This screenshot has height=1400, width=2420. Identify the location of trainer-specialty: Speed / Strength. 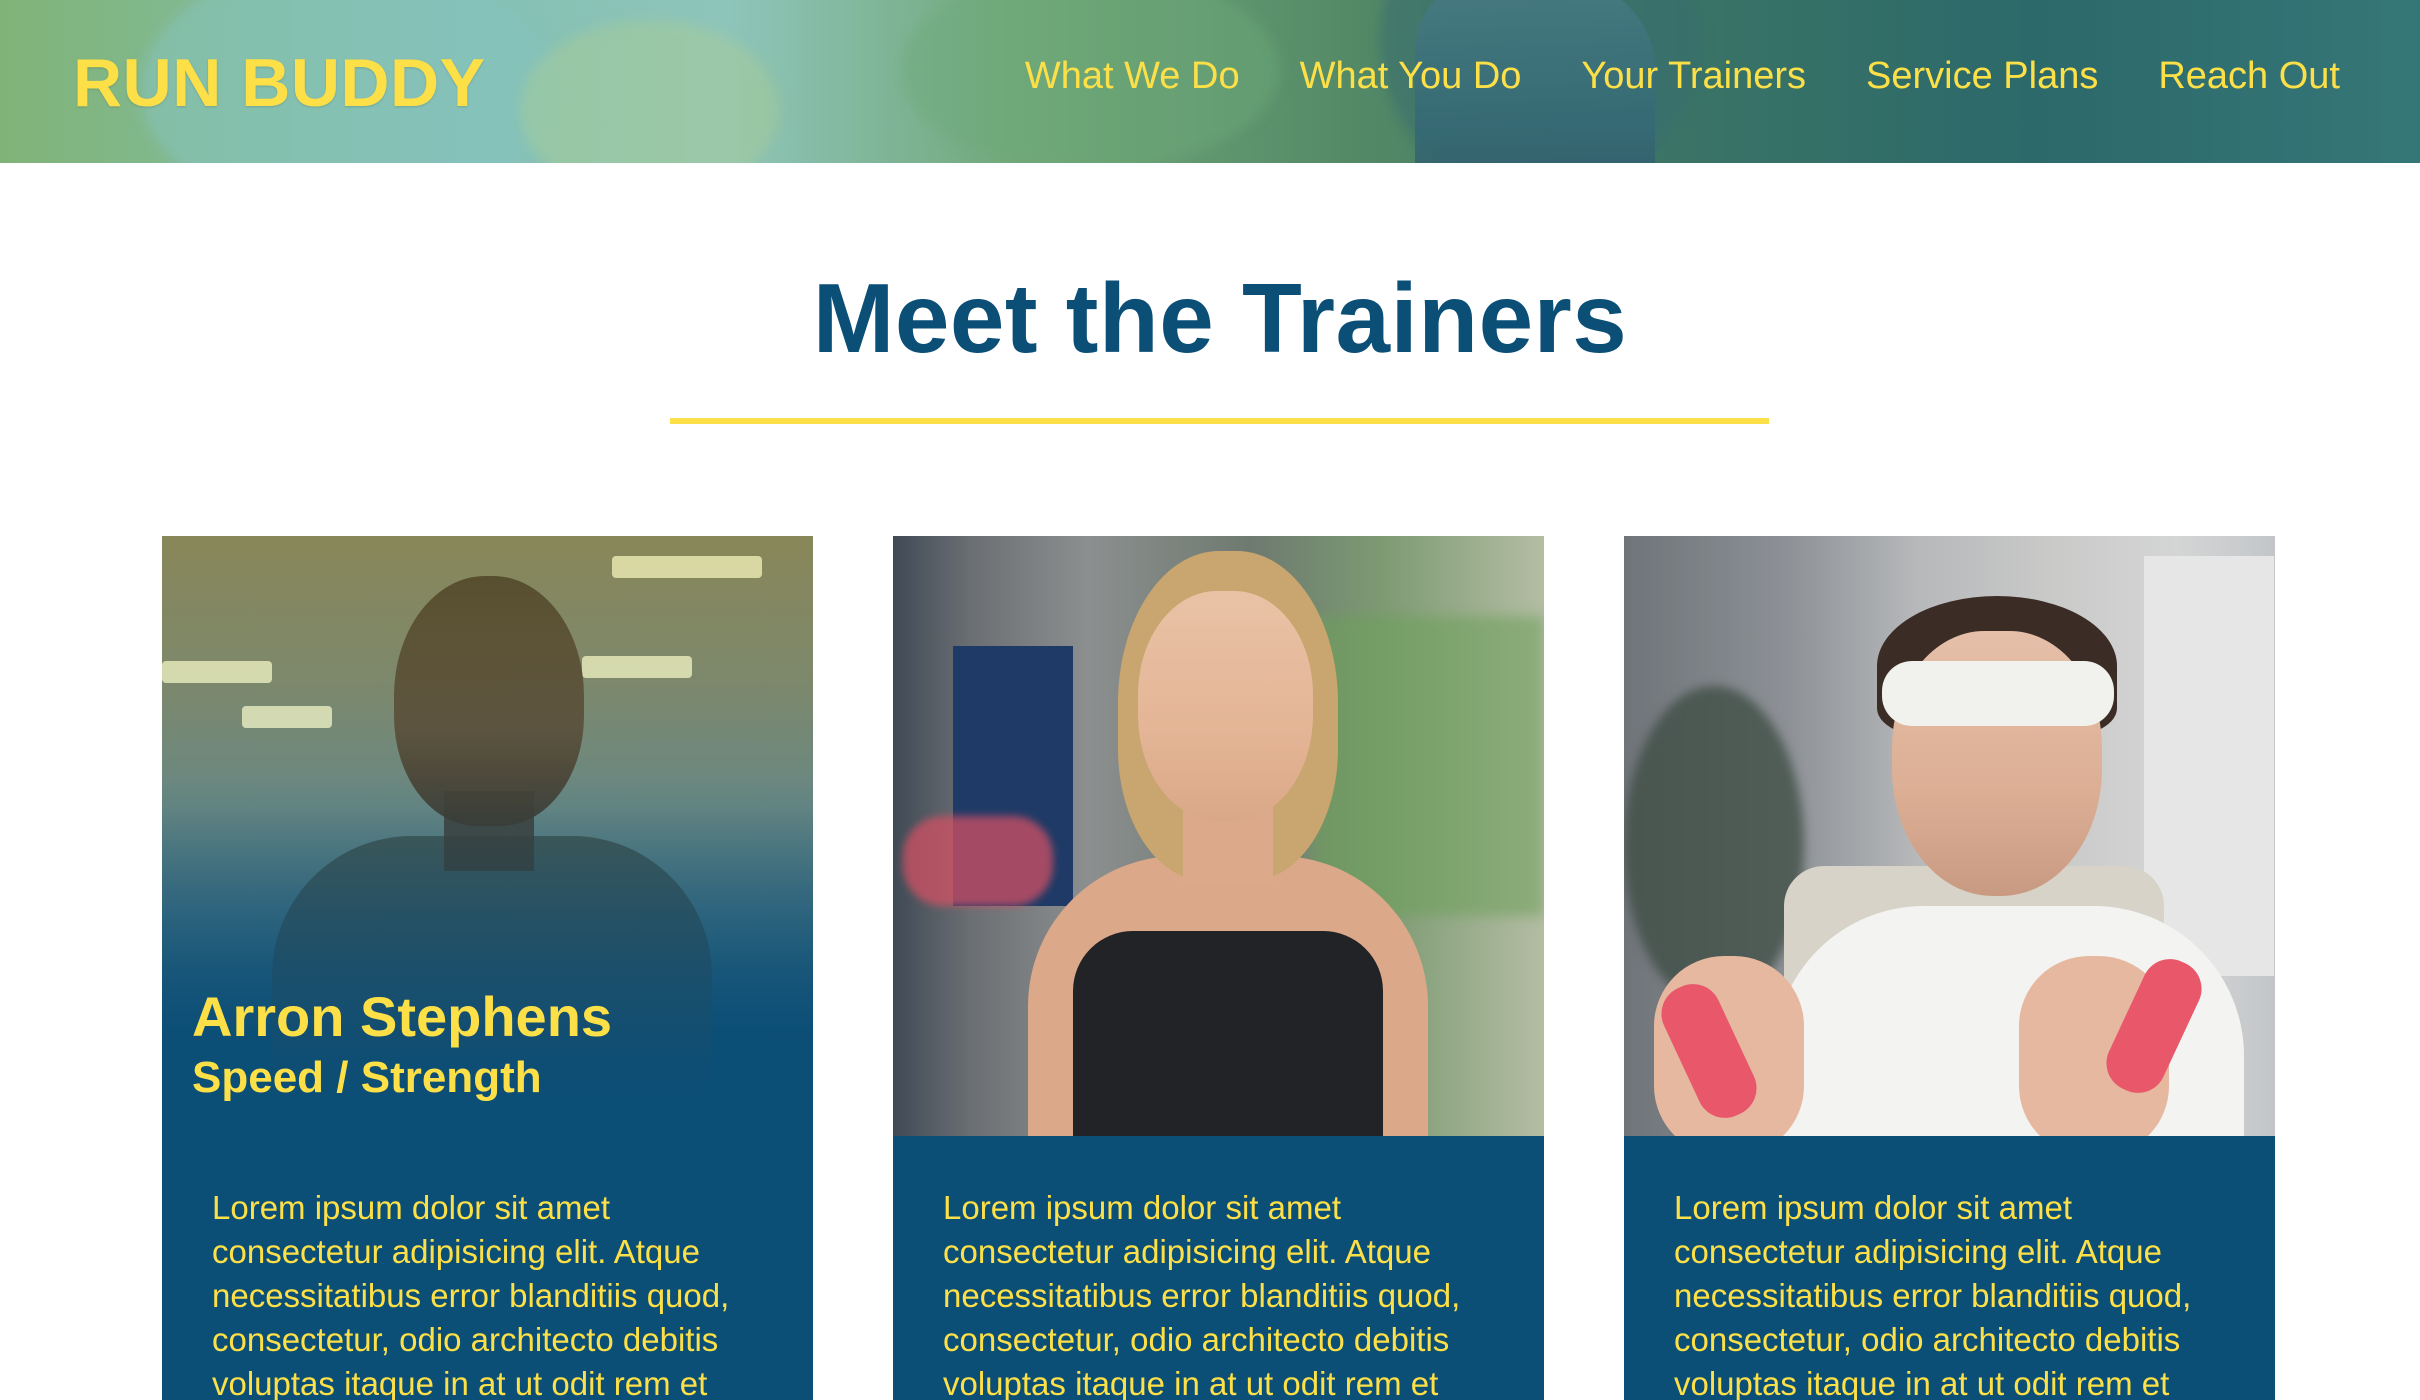
(367, 1077).